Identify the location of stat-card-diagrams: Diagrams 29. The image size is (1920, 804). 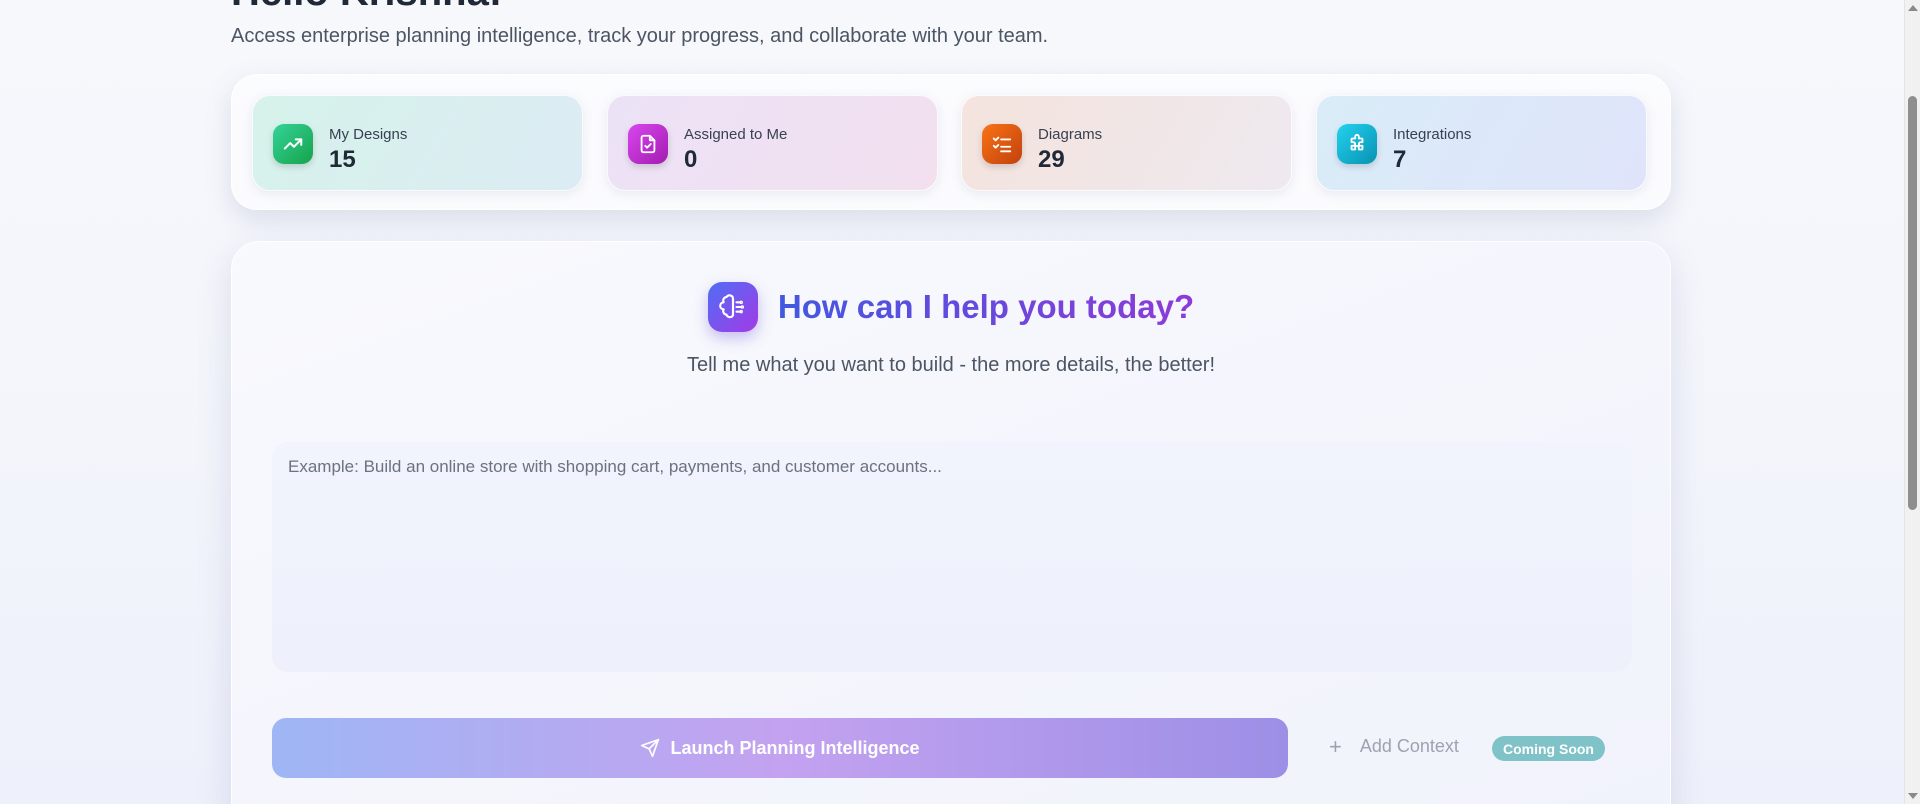
(1126, 143).